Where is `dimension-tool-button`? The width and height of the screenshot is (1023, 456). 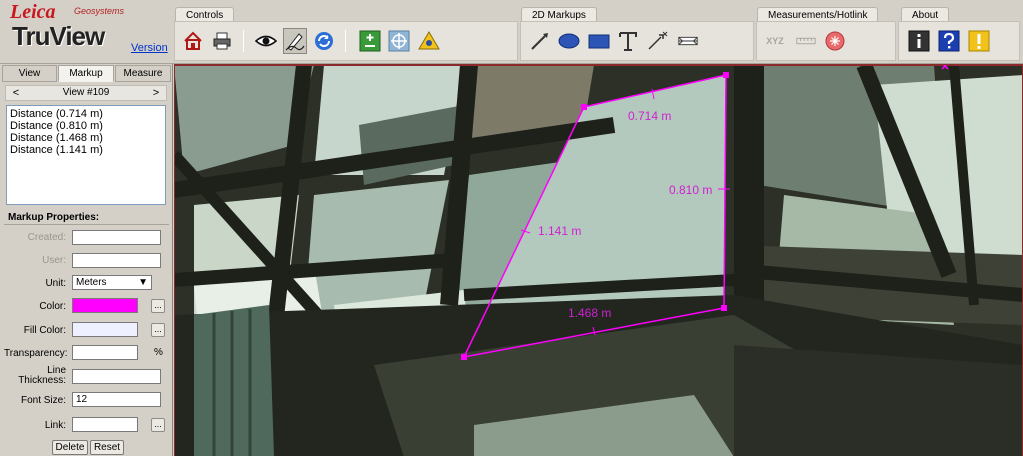
dimension-tool-button is located at coordinates (688, 41).